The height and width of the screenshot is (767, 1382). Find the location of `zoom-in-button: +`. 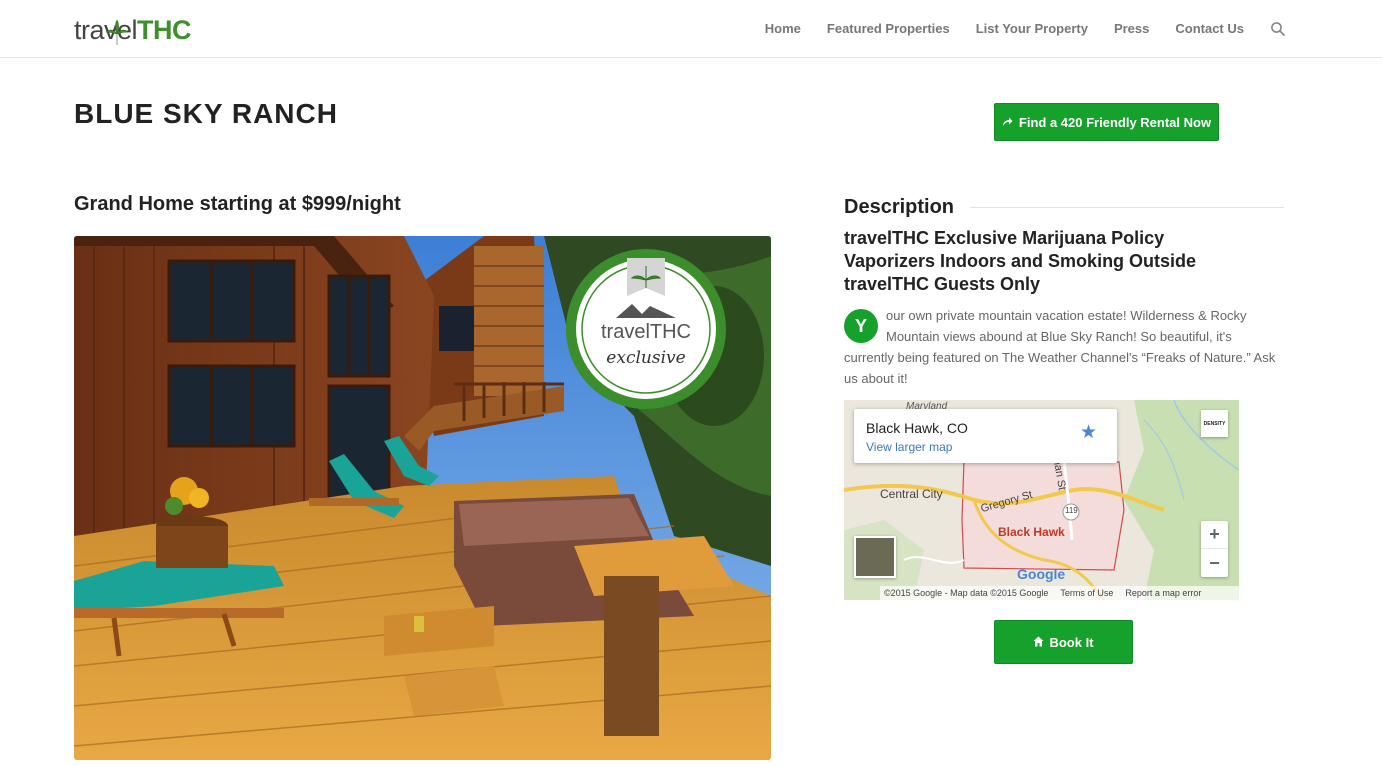

zoom-in-button: + is located at coordinates (1214, 535).